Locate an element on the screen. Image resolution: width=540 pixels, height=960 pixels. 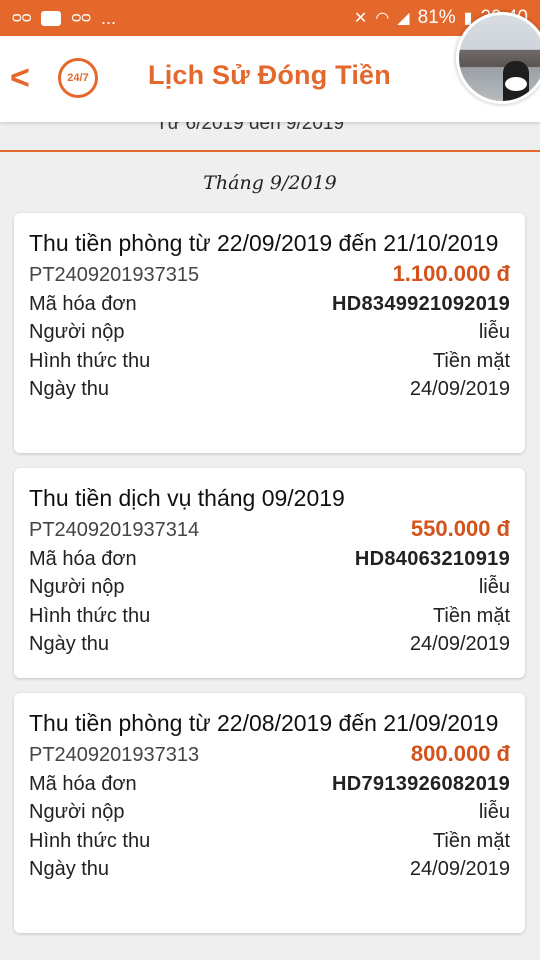
month-label: Tháng 9/2019 is located at coordinates (270, 183).